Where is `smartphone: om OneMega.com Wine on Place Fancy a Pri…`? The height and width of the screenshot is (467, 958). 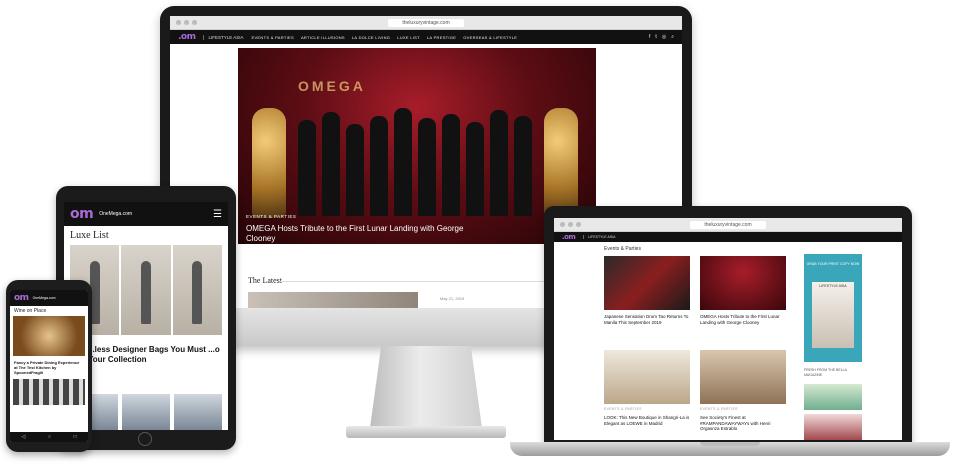 smartphone: om OneMega.com Wine on Place Fancy a Pri… is located at coordinates (49, 366).